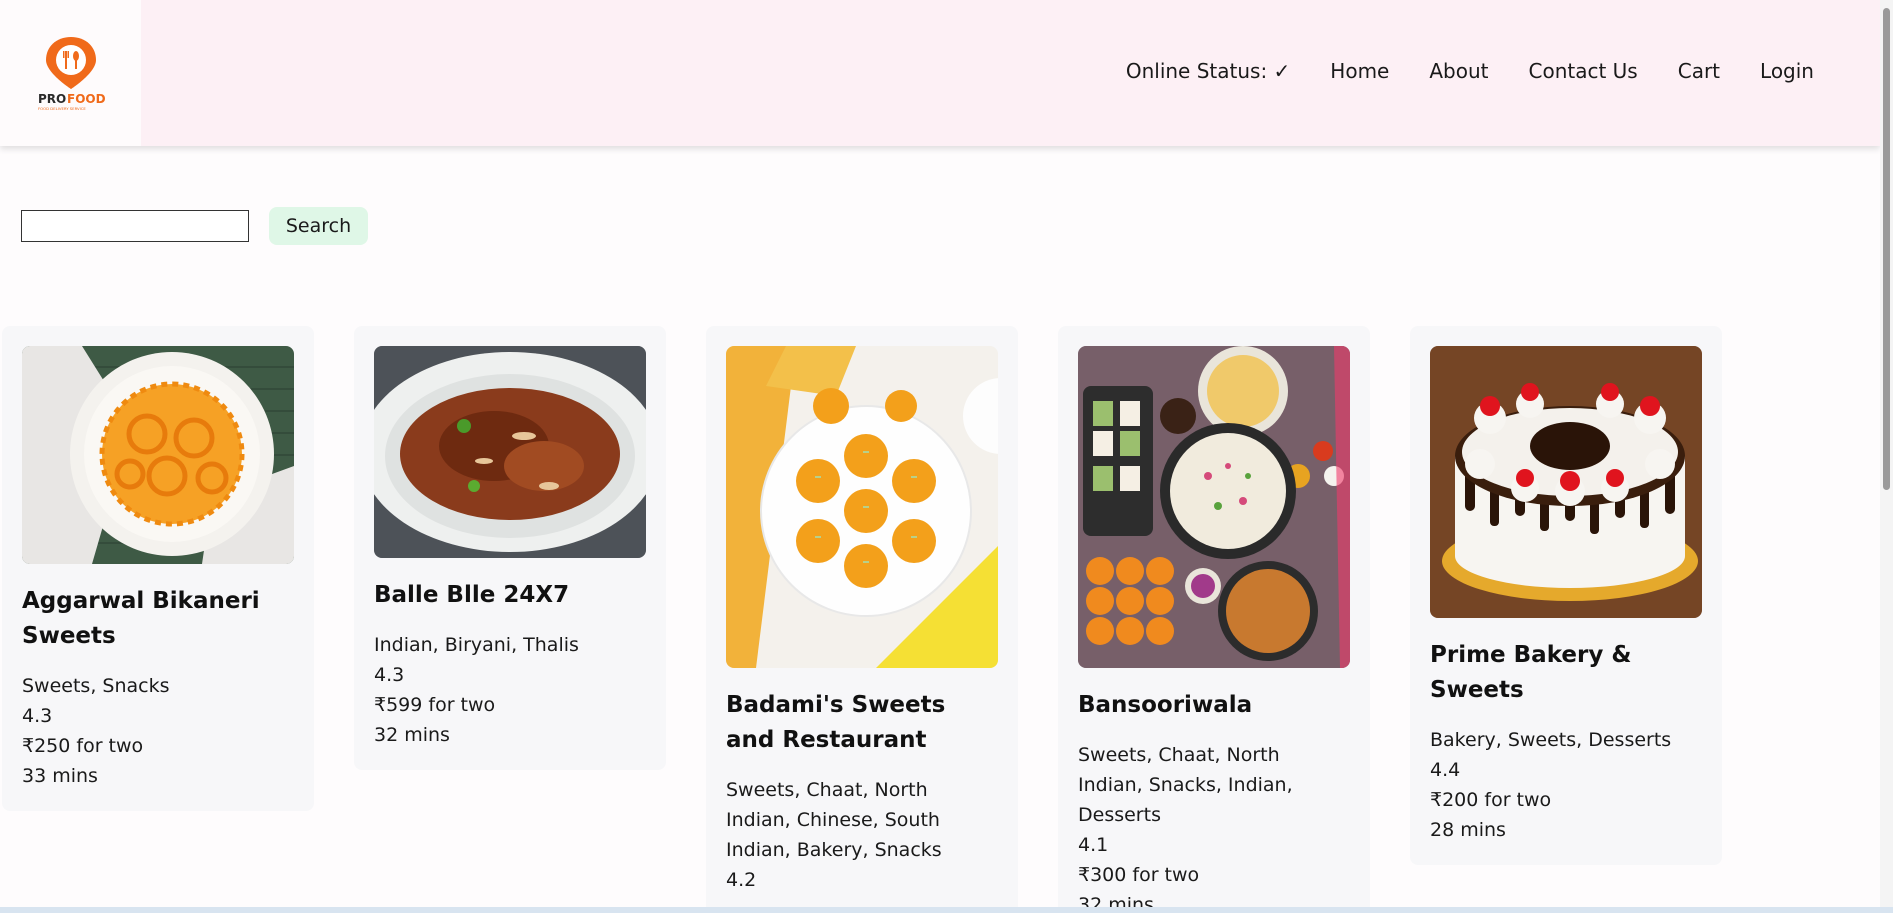  What do you see at coordinates (86, 99) in the screenshot?
I see `svg-text: FOOD` at bounding box center [86, 99].